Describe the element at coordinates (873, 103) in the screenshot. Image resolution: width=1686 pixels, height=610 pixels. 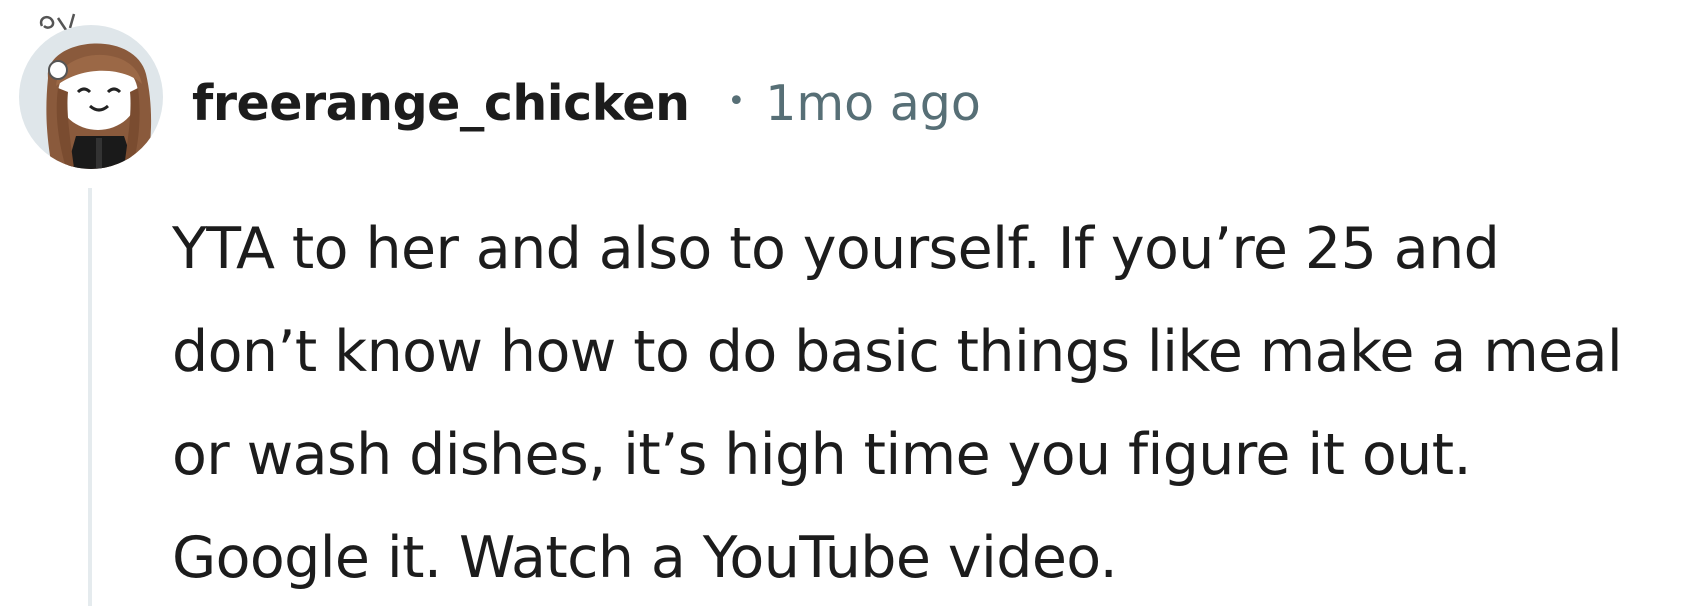
I see `comment-timestamp: 1mo ago` at that location.